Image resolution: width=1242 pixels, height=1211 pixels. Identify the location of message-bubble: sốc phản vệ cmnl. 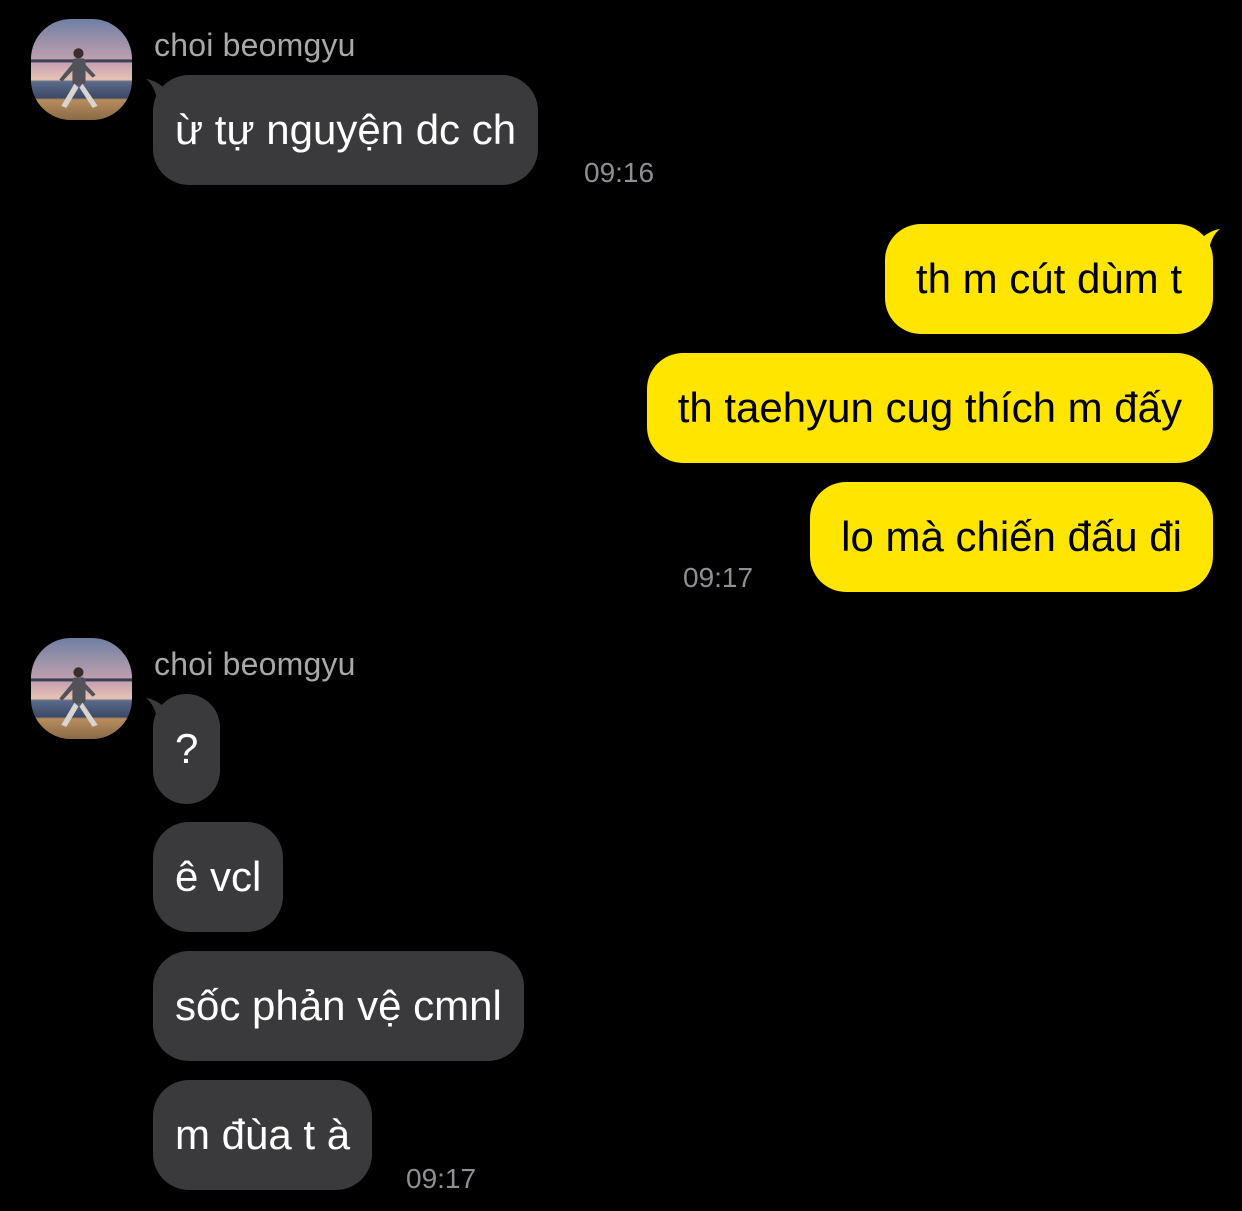
(338, 1006).